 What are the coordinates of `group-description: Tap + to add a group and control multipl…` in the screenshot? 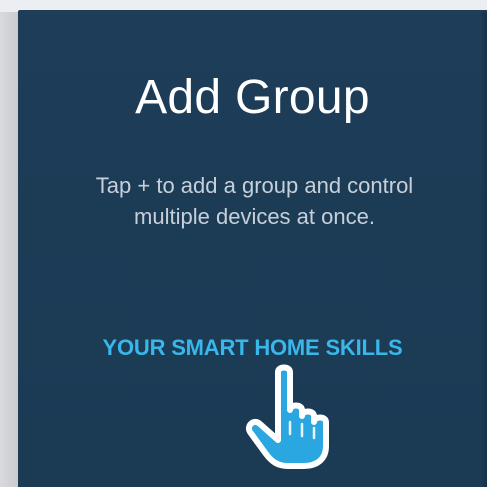 It's located at (254, 201).